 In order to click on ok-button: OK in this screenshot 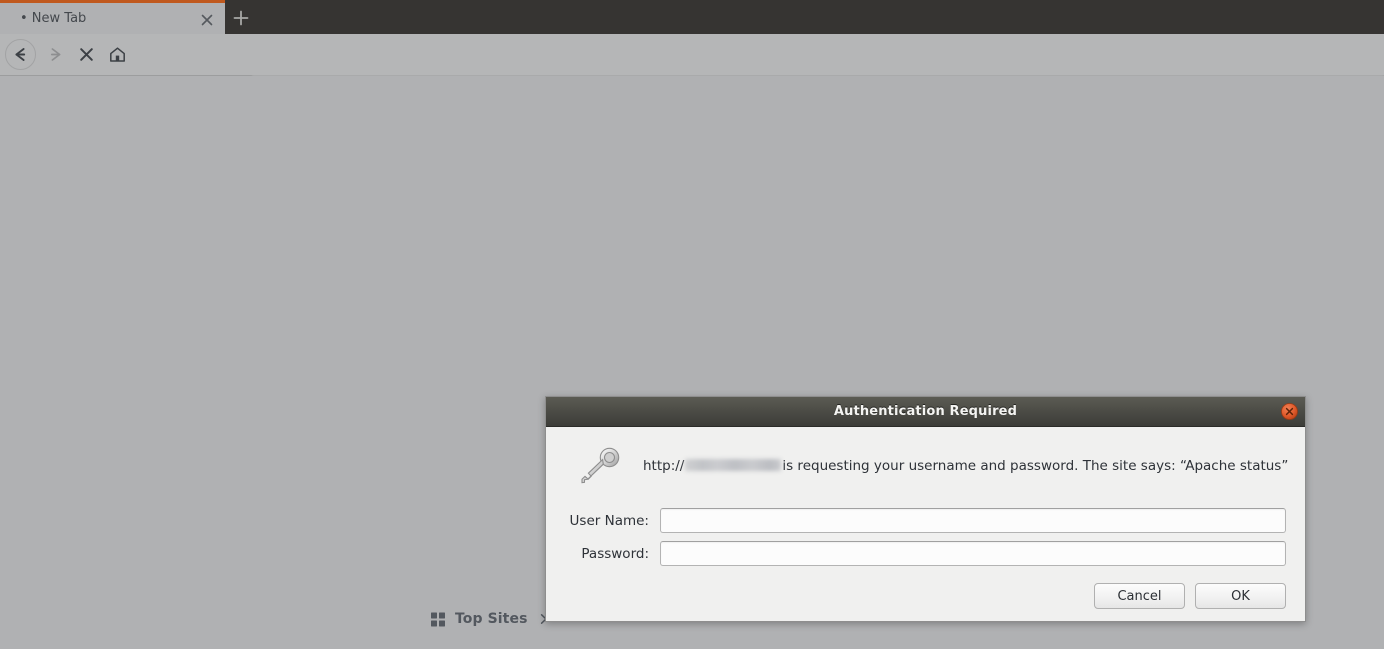, I will do `click(1240, 596)`.